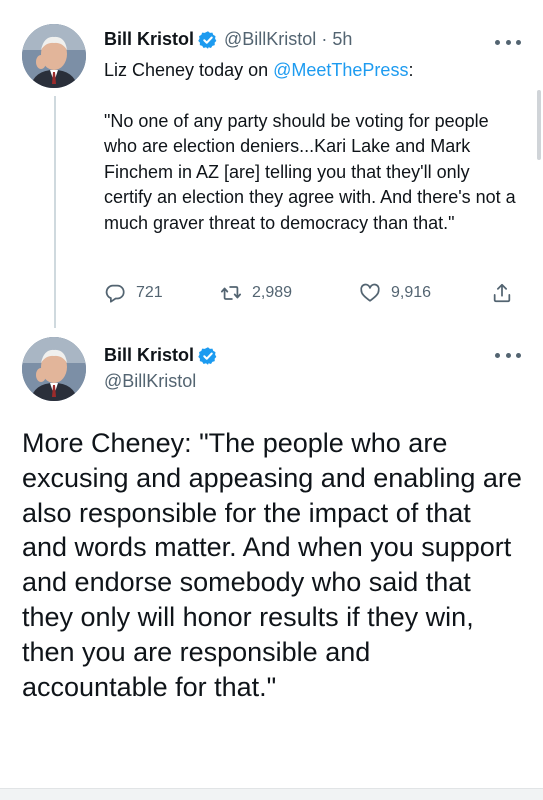 The width and height of the screenshot is (543, 800). What do you see at coordinates (340, 70) in the screenshot?
I see `mention-link: @MeetThePress` at bounding box center [340, 70].